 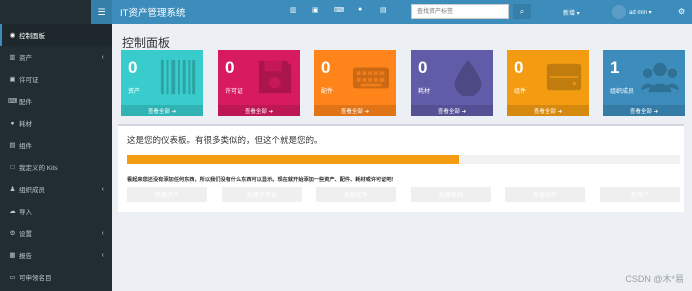 What do you see at coordinates (25, 58) in the screenshot?
I see `sidebar-item-label: 资产` at bounding box center [25, 58].